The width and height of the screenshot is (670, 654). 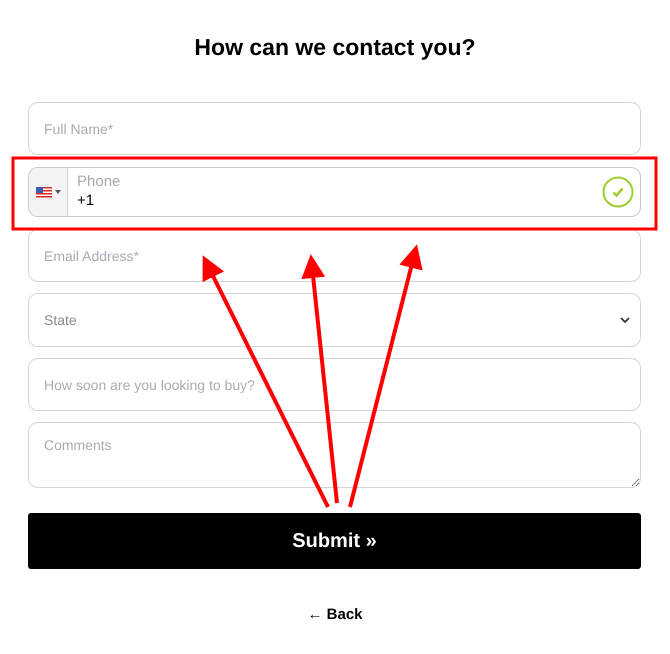 I want to click on field-value: +1, so click(x=86, y=201).